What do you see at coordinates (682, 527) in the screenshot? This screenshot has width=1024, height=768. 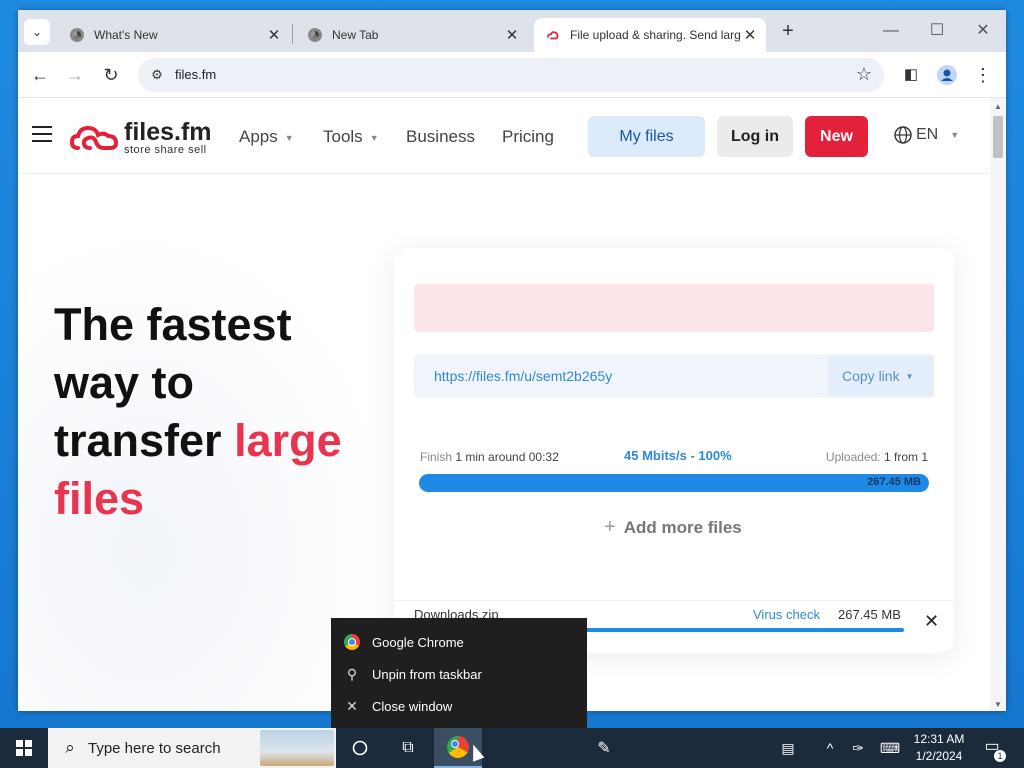 I see `add-more-label: Add more files` at bounding box center [682, 527].